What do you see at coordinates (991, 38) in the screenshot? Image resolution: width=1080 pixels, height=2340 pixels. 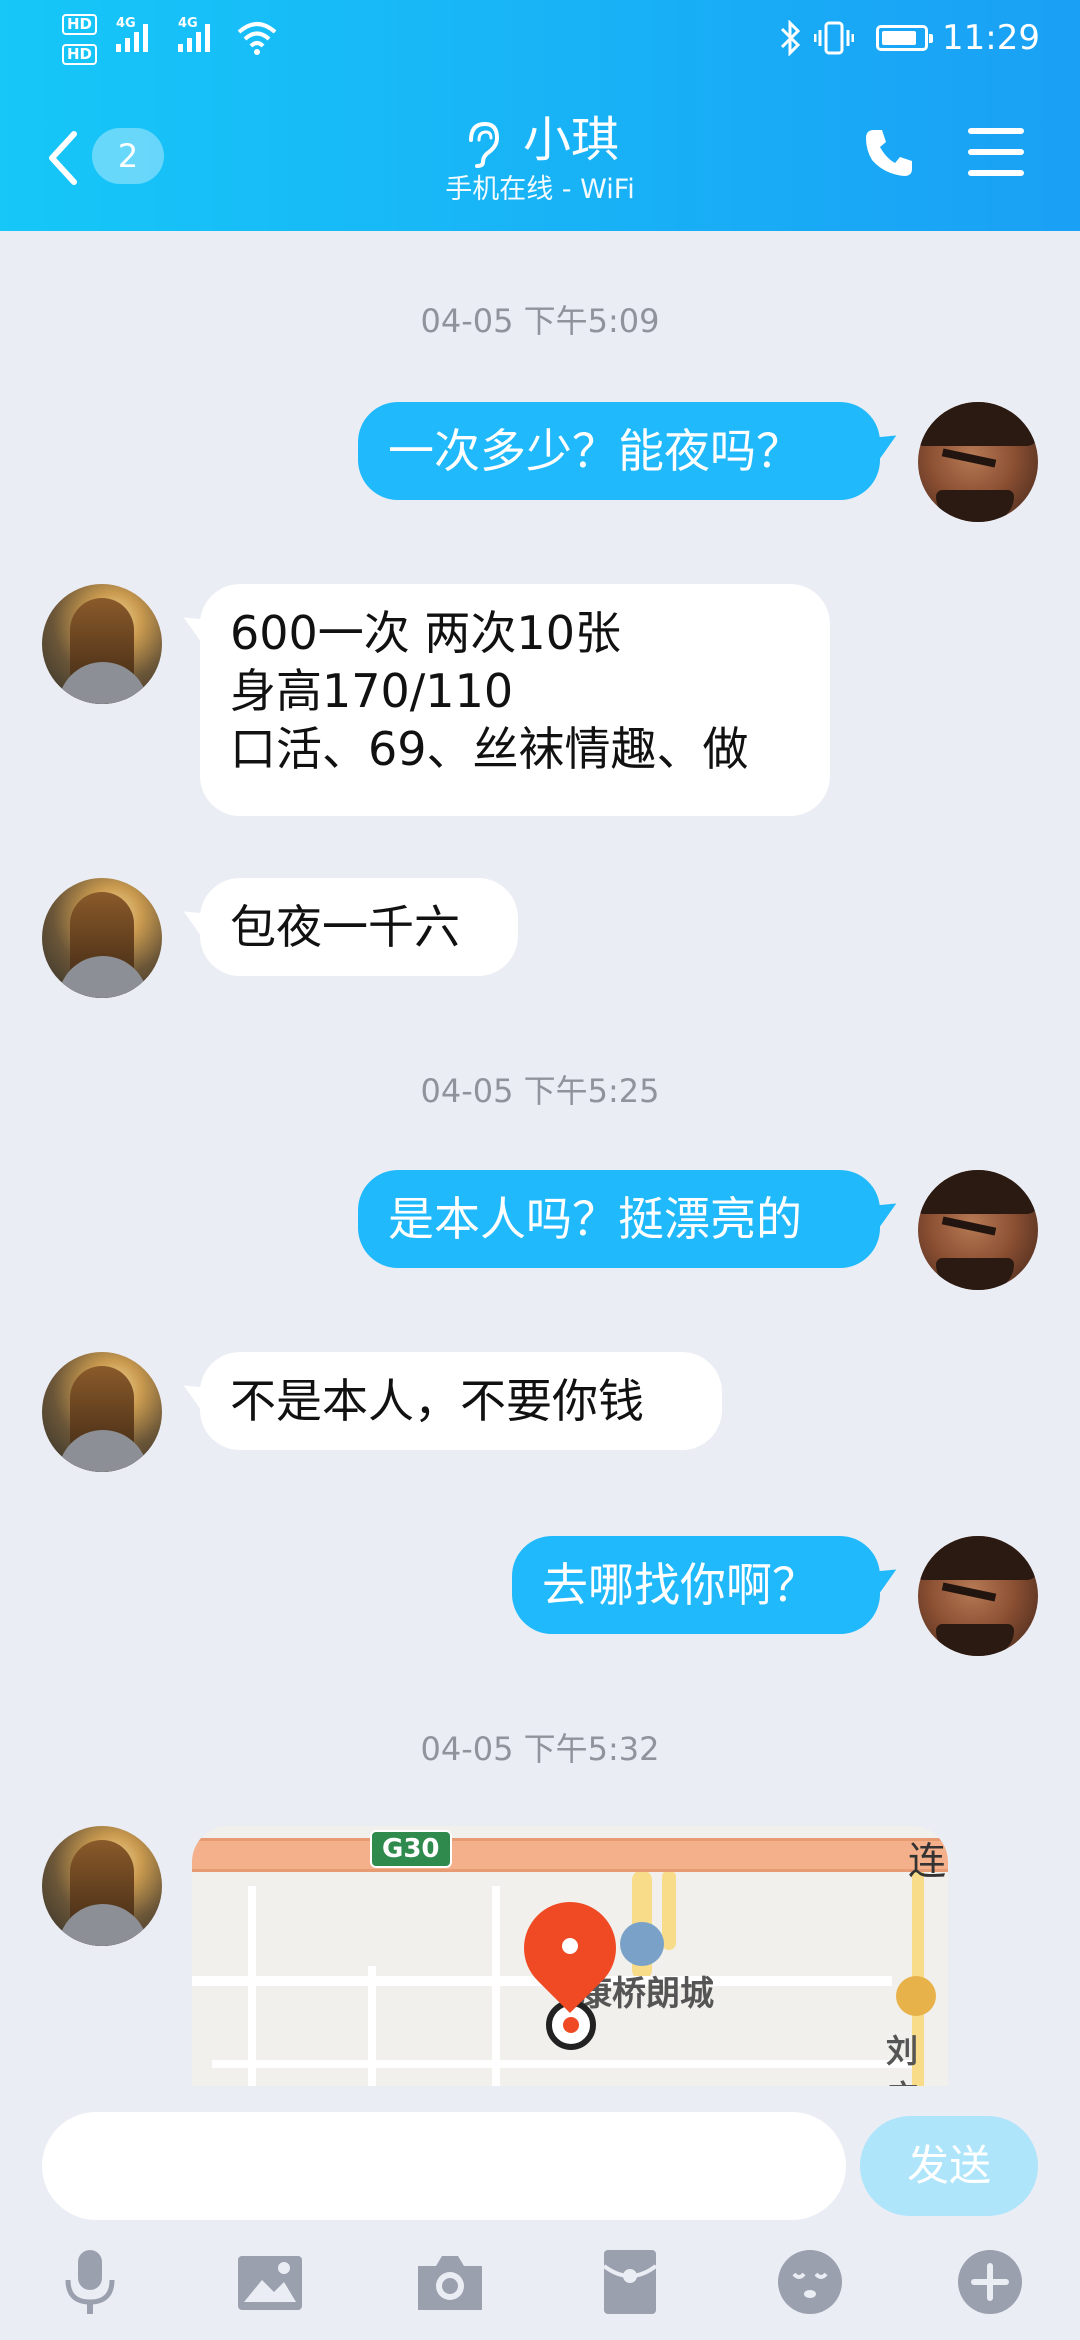 I see `clock: 11:29` at bounding box center [991, 38].